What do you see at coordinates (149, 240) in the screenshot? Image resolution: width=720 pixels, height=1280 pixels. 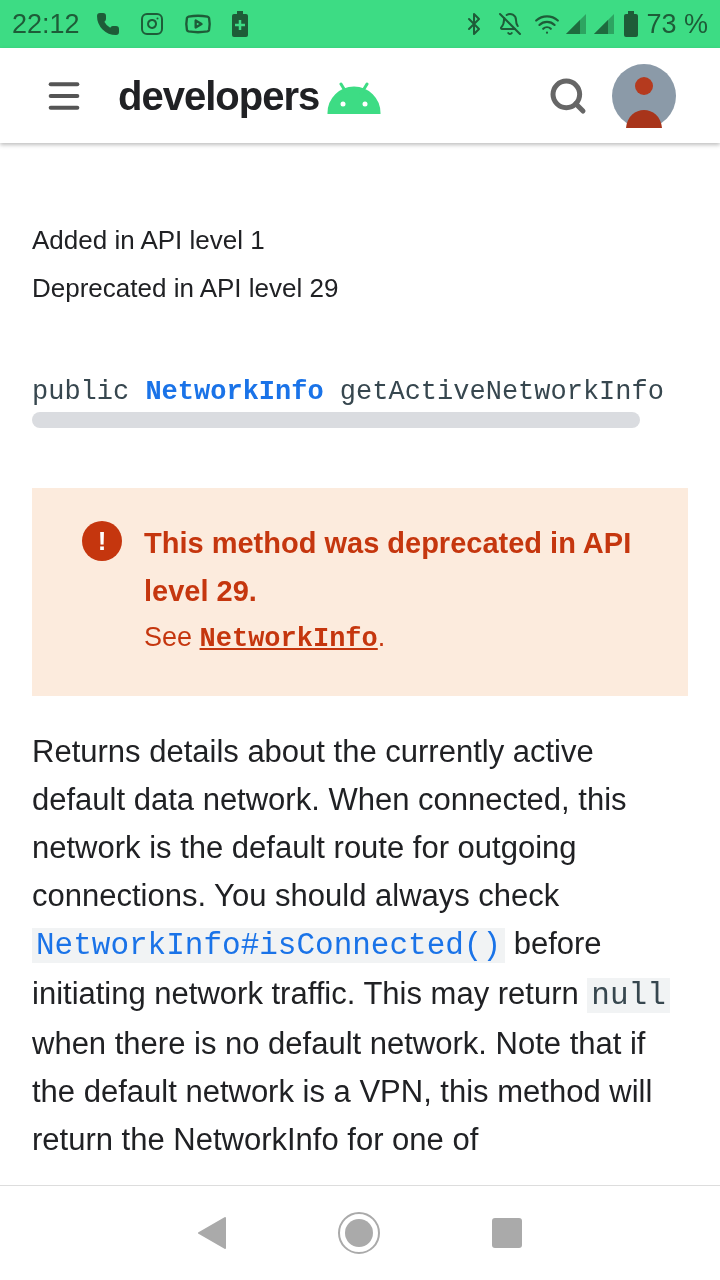 I see `api-level-text: Added in API level 1` at bounding box center [149, 240].